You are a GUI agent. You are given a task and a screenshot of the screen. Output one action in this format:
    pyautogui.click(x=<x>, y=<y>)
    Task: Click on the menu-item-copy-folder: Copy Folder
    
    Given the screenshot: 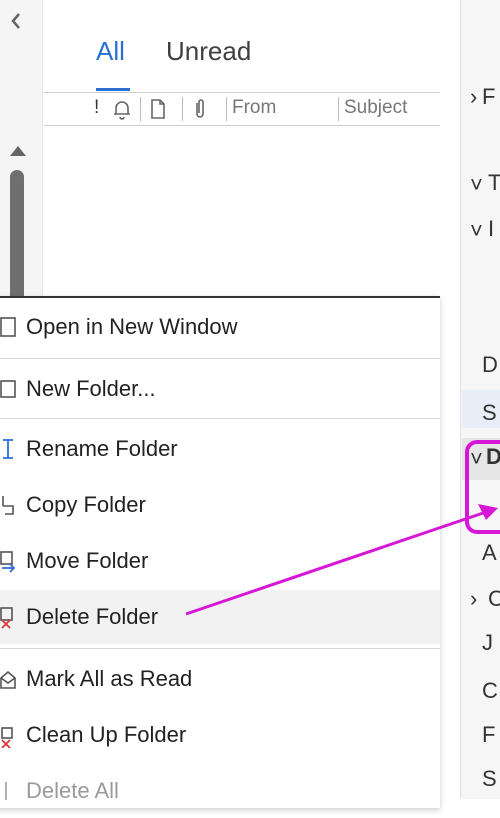 What is the action you would take?
    pyautogui.click(x=220, y=505)
    